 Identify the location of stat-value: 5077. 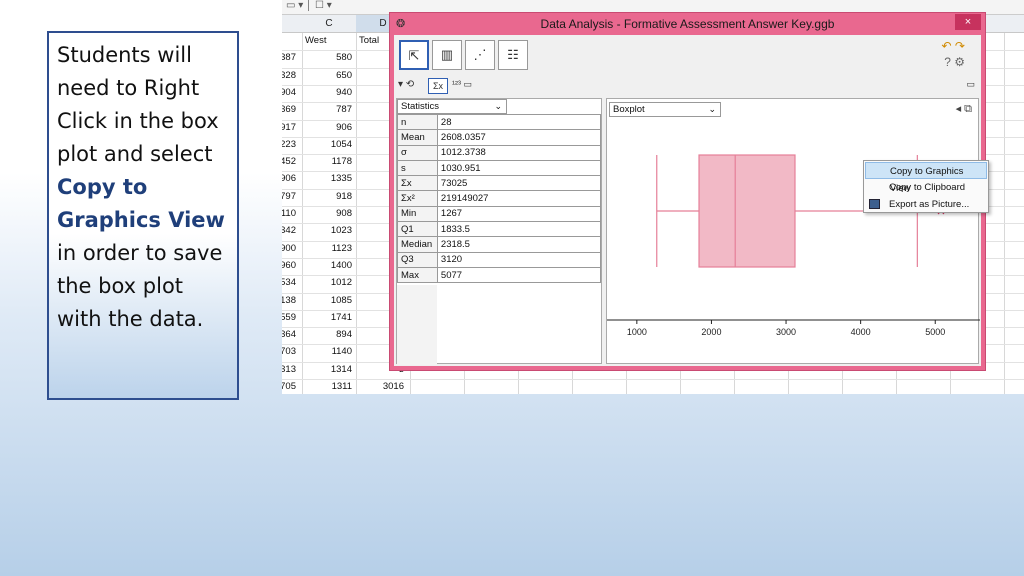
(519, 275).